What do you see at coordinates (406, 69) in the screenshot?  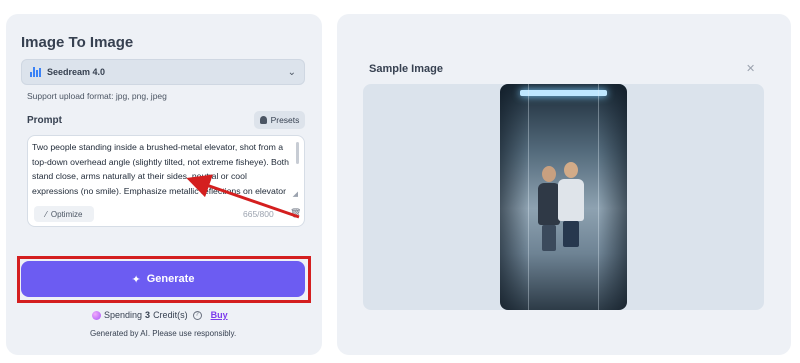 I see `sample-image-title: Sample Image` at bounding box center [406, 69].